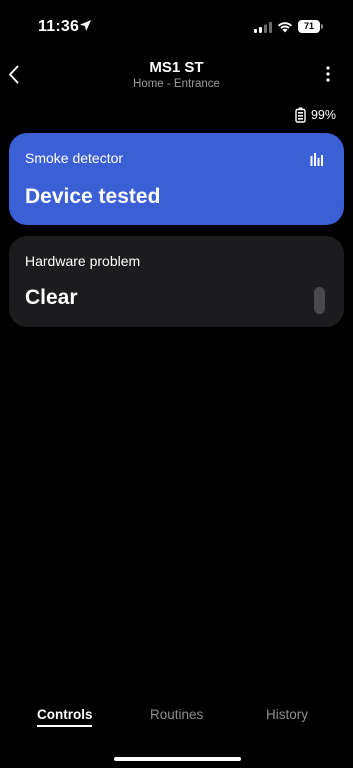 This screenshot has height=768, width=353. Describe the element at coordinates (176, 67) in the screenshot. I see `page-title: MS1 ST` at that location.